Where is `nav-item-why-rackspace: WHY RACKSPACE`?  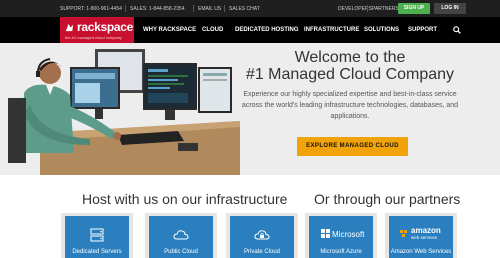 nav-item-why-rackspace: WHY RACKSPACE is located at coordinates (169, 30).